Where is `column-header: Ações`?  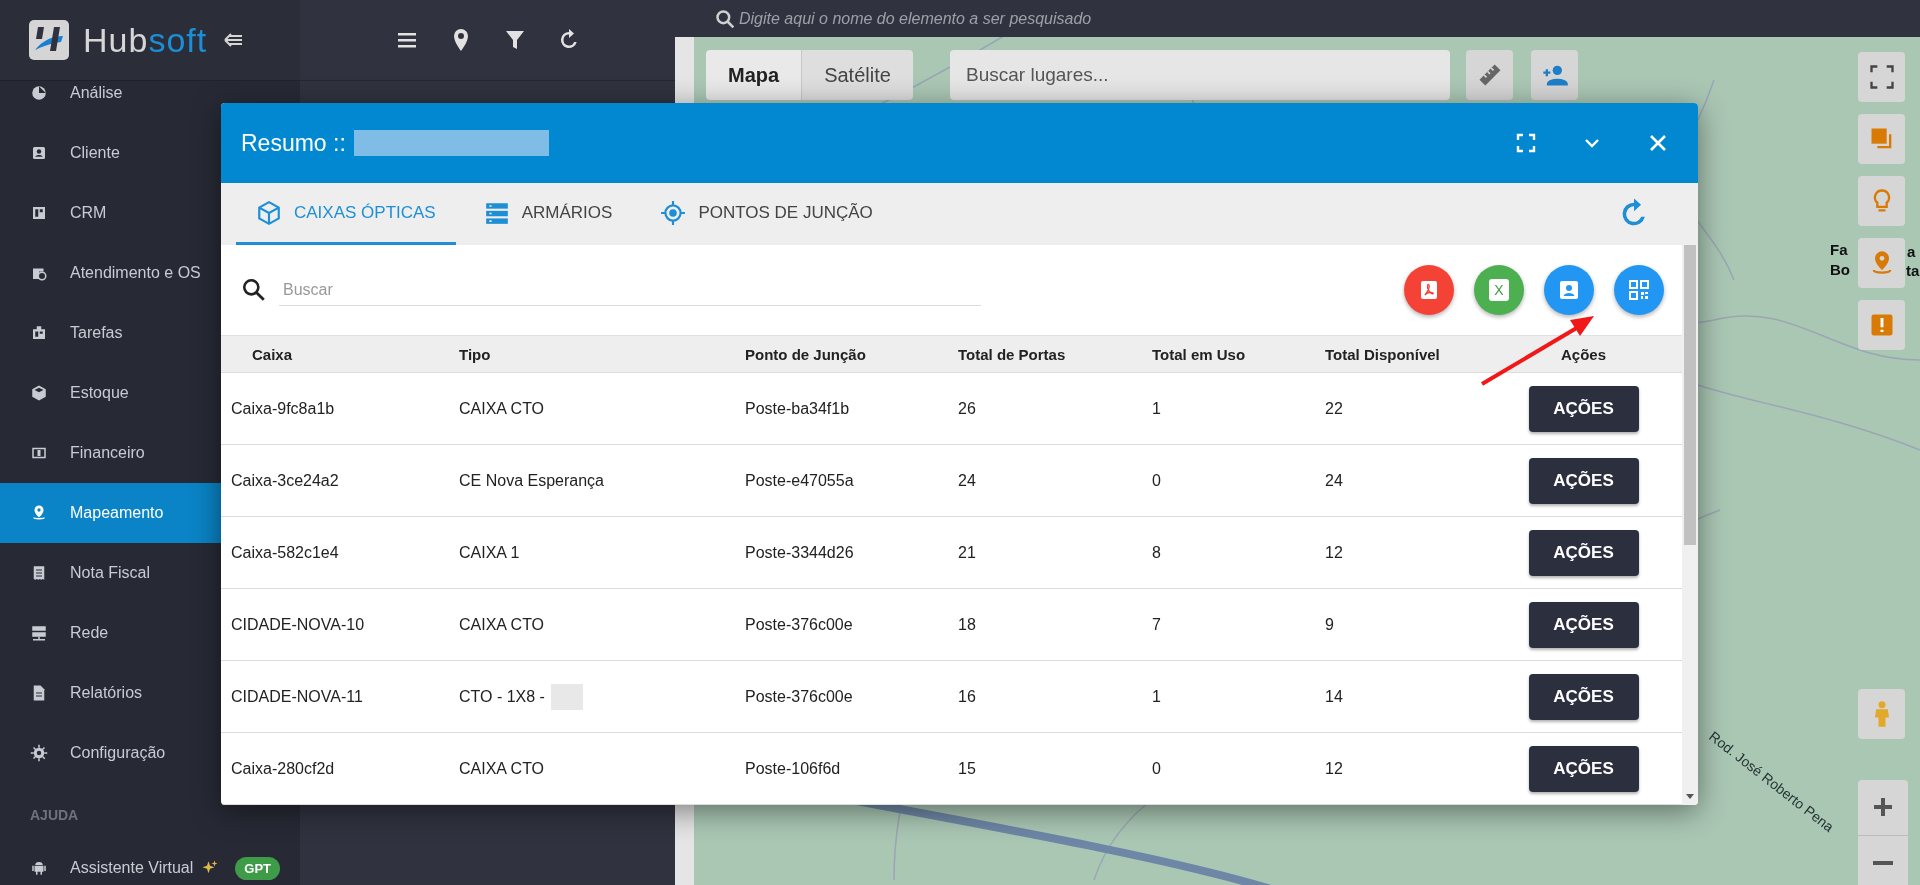 column-header: Ações is located at coordinates (1583, 354).